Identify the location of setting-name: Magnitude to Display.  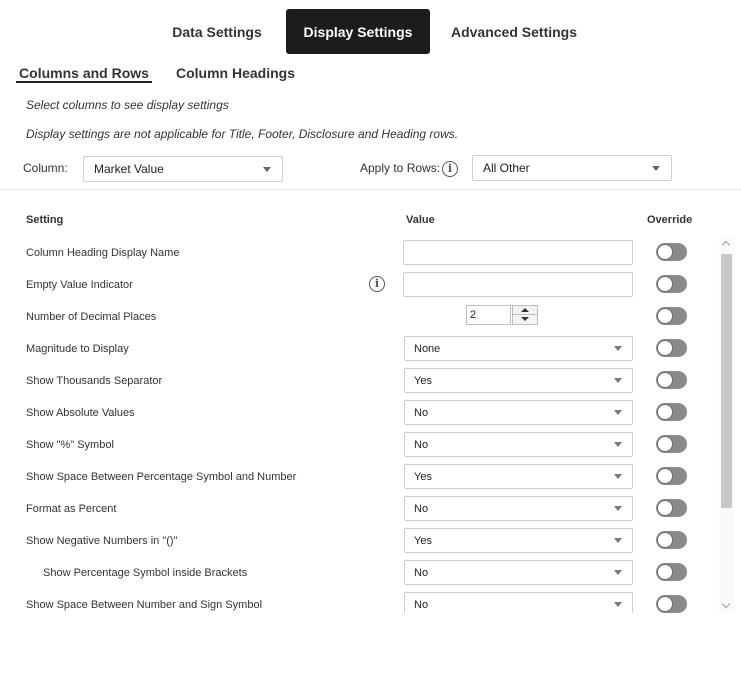
(77, 349).